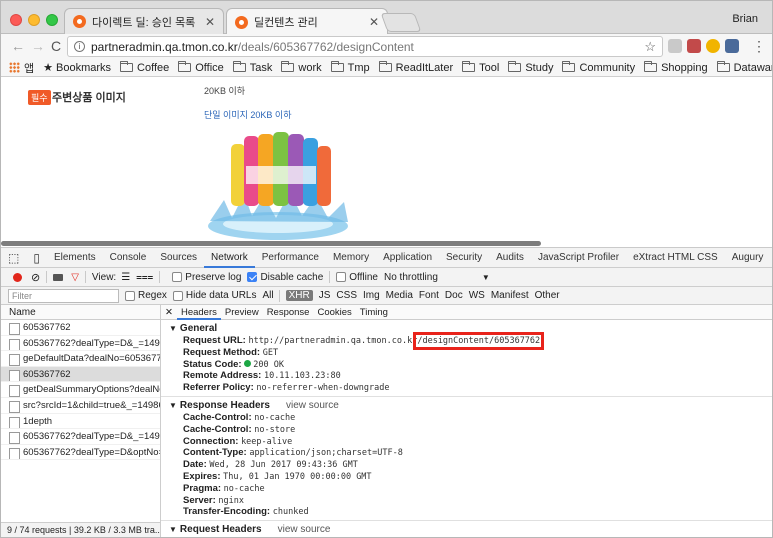  What do you see at coordinates (650, 47) in the screenshot?
I see `bookmark-star-icon: ☆` at bounding box center [650, 47].